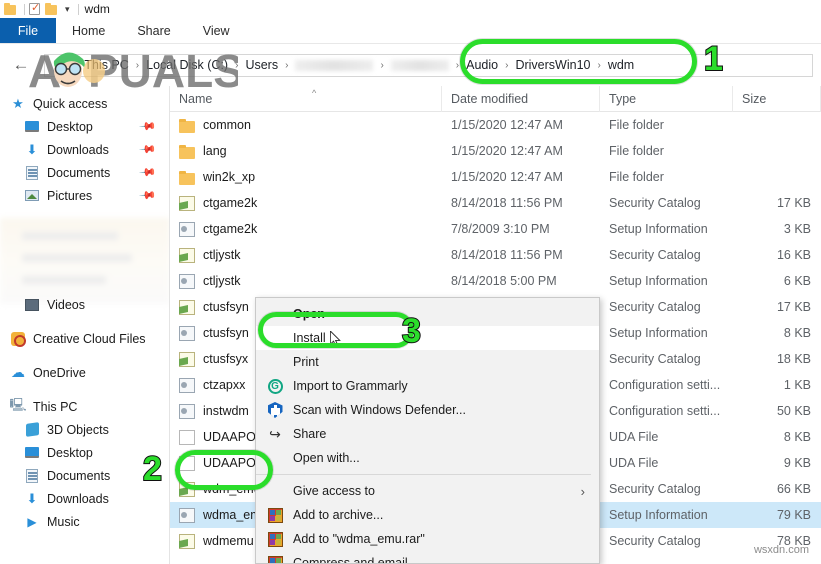  Describe the element at coordinates (410, 31) in the screenshot. I see `ribbon-tab-bar: File Home Share View` at that location.